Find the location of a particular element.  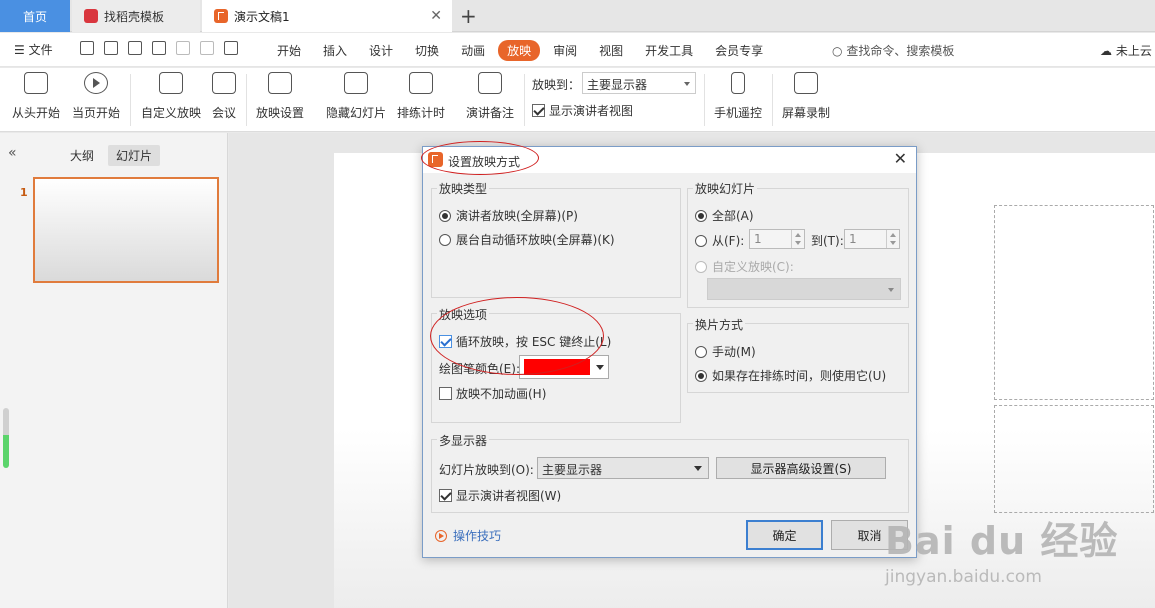

custom-show-label: 自定义放映 is located at coordinates (171, 113).